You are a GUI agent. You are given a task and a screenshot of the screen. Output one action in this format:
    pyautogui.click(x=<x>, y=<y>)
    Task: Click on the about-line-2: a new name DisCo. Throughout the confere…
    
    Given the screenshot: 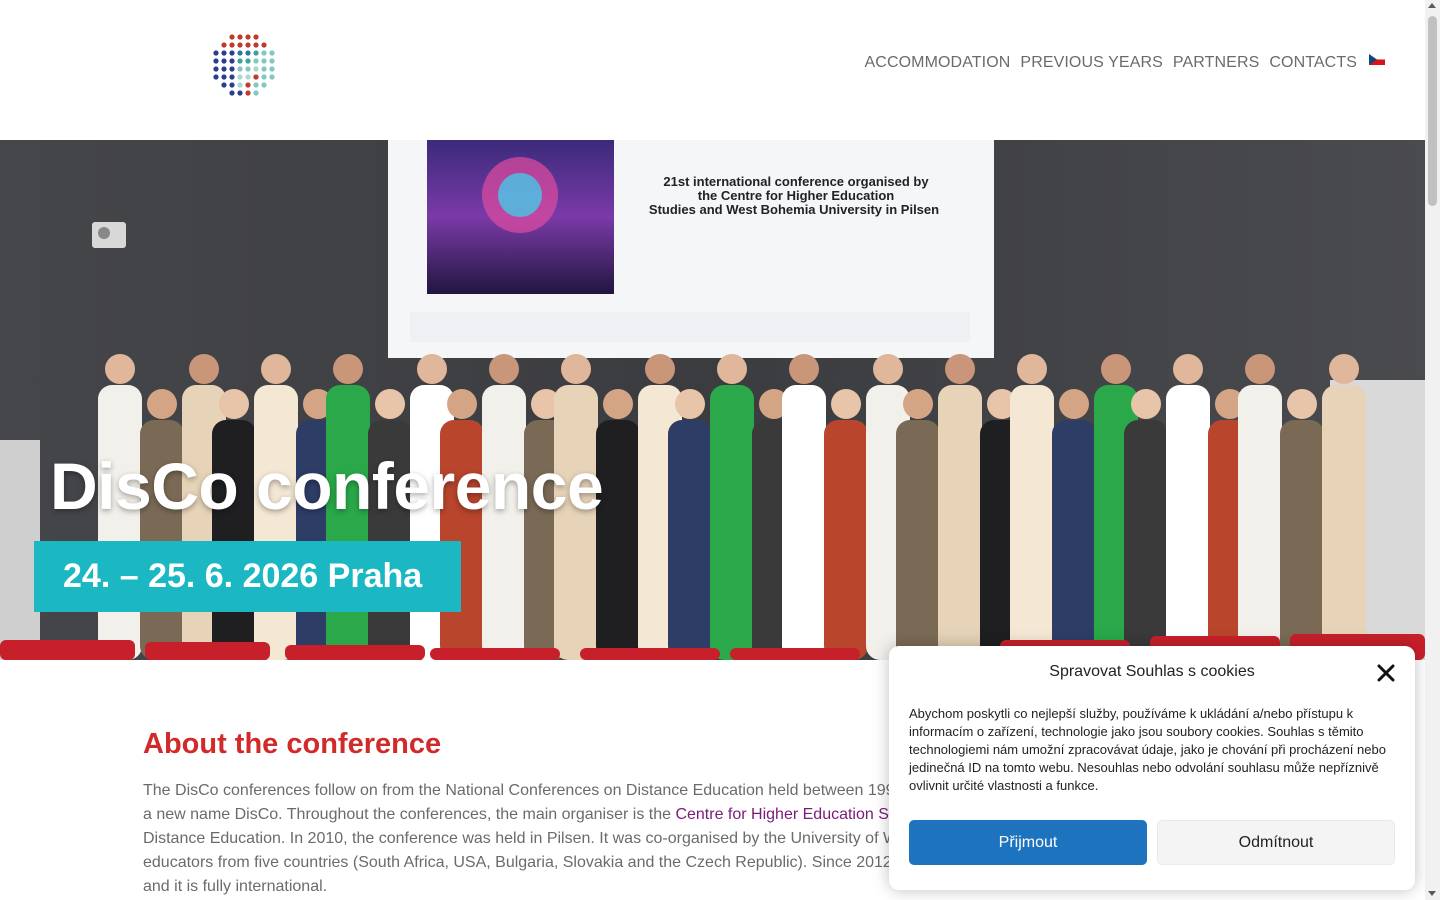 What is the action you would take?
    pyautogui.click(x=523, y=815)
    